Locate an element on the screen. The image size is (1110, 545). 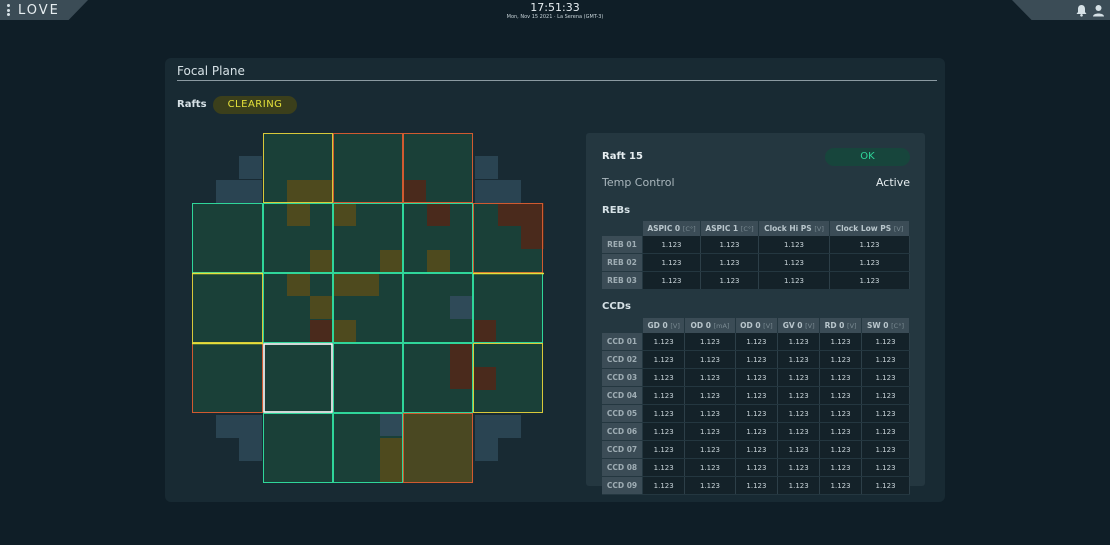
ccd-column-header: OD 0 [V] is located at coordinates (757, 325).